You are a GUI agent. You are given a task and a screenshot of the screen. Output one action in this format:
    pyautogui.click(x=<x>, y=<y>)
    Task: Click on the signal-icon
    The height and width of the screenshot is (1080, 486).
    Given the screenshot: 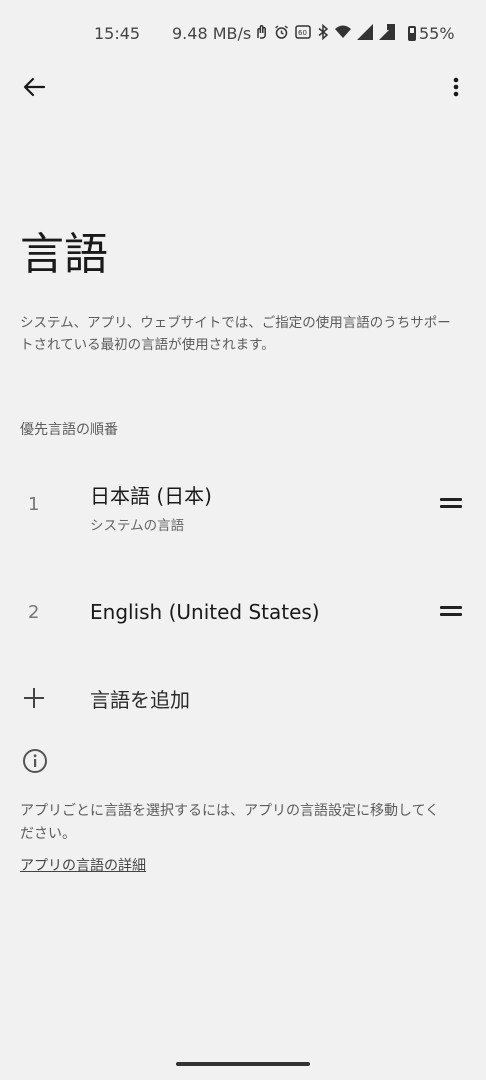 What is the action you would take?
    pyautogui.click(x=365, y=34)
    